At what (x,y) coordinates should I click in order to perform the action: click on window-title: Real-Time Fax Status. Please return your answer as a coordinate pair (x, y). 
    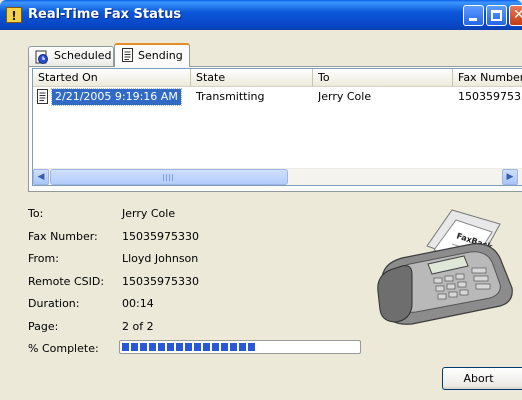
    Looking at the image, I should click on (105, 14).